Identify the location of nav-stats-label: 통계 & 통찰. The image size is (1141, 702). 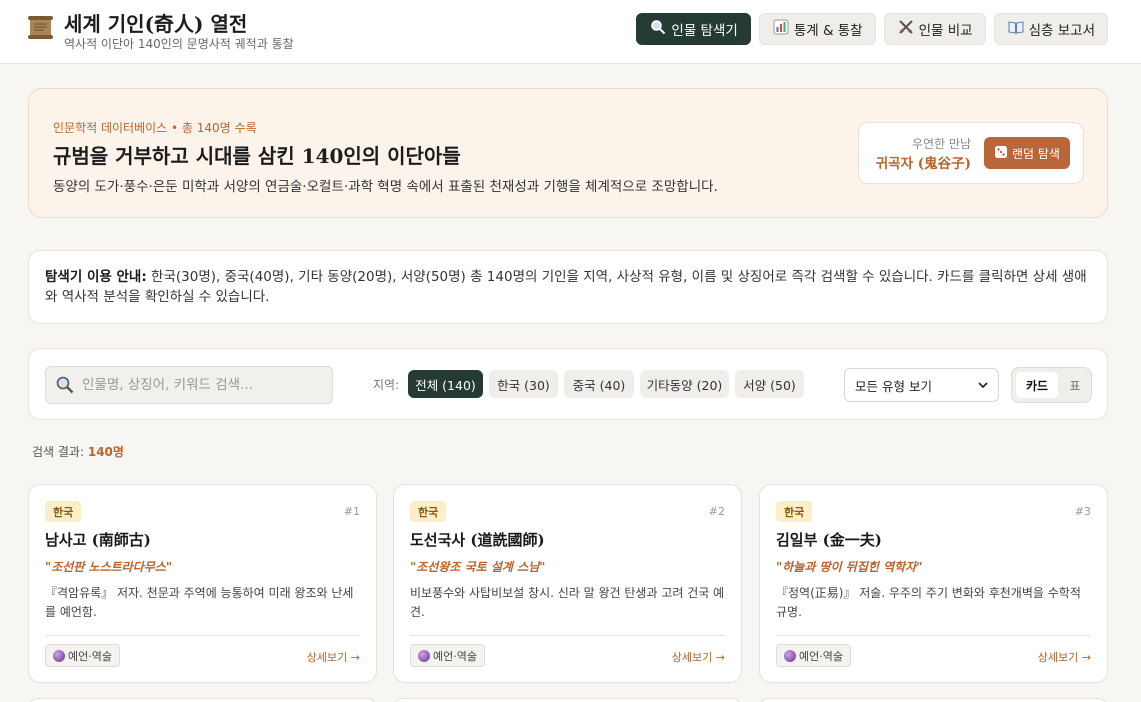
(828, 31).